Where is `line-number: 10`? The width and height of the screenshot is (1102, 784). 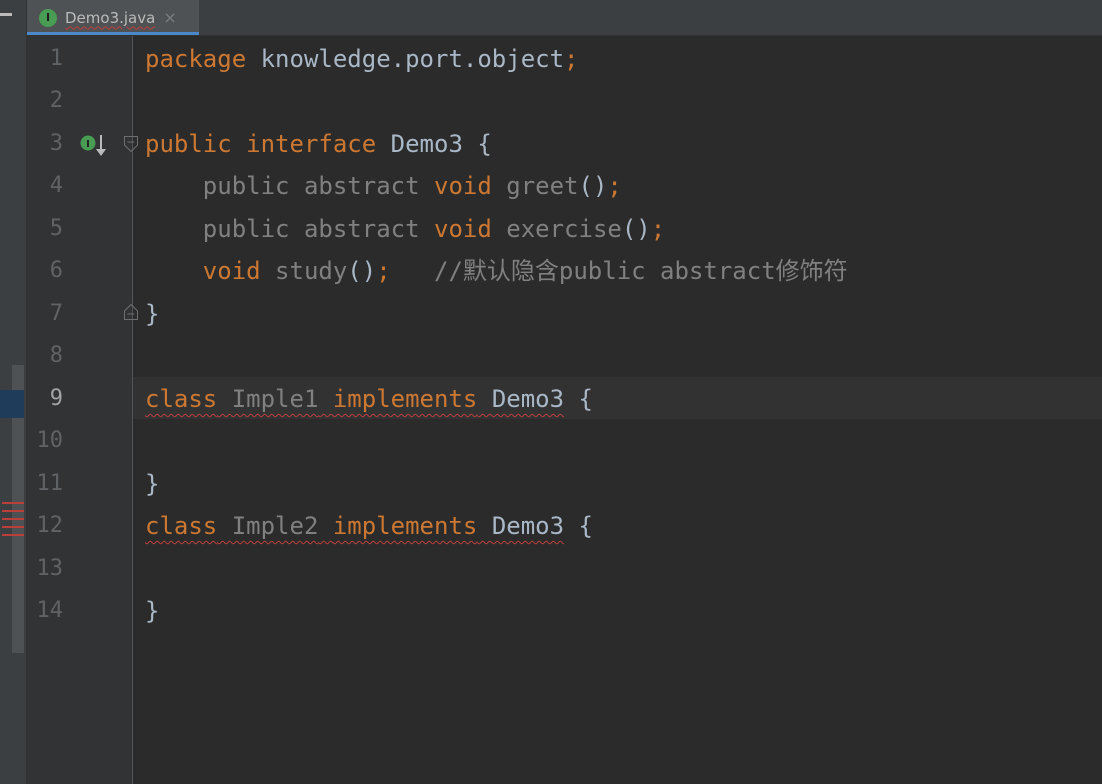 line-number: 10 is located at coordinates (50, 440).